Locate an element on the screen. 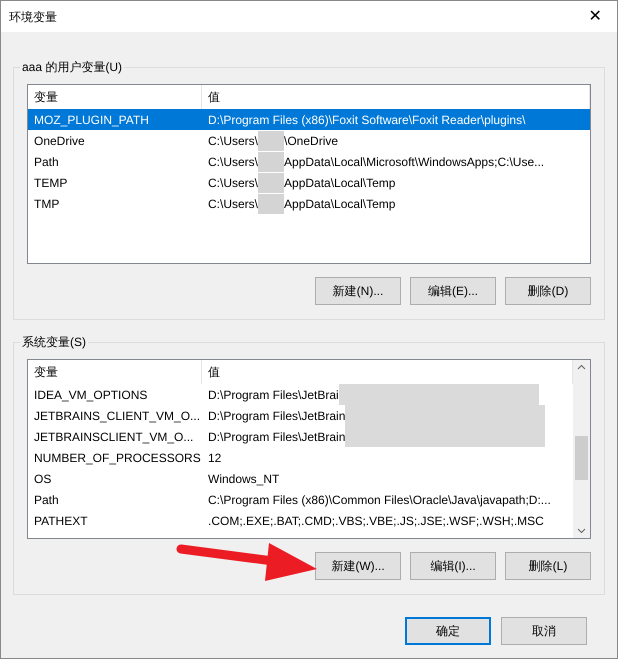 The height and width of the screenshot is (659, 618). variable-name: TMP is located at coordinates (46, 204).